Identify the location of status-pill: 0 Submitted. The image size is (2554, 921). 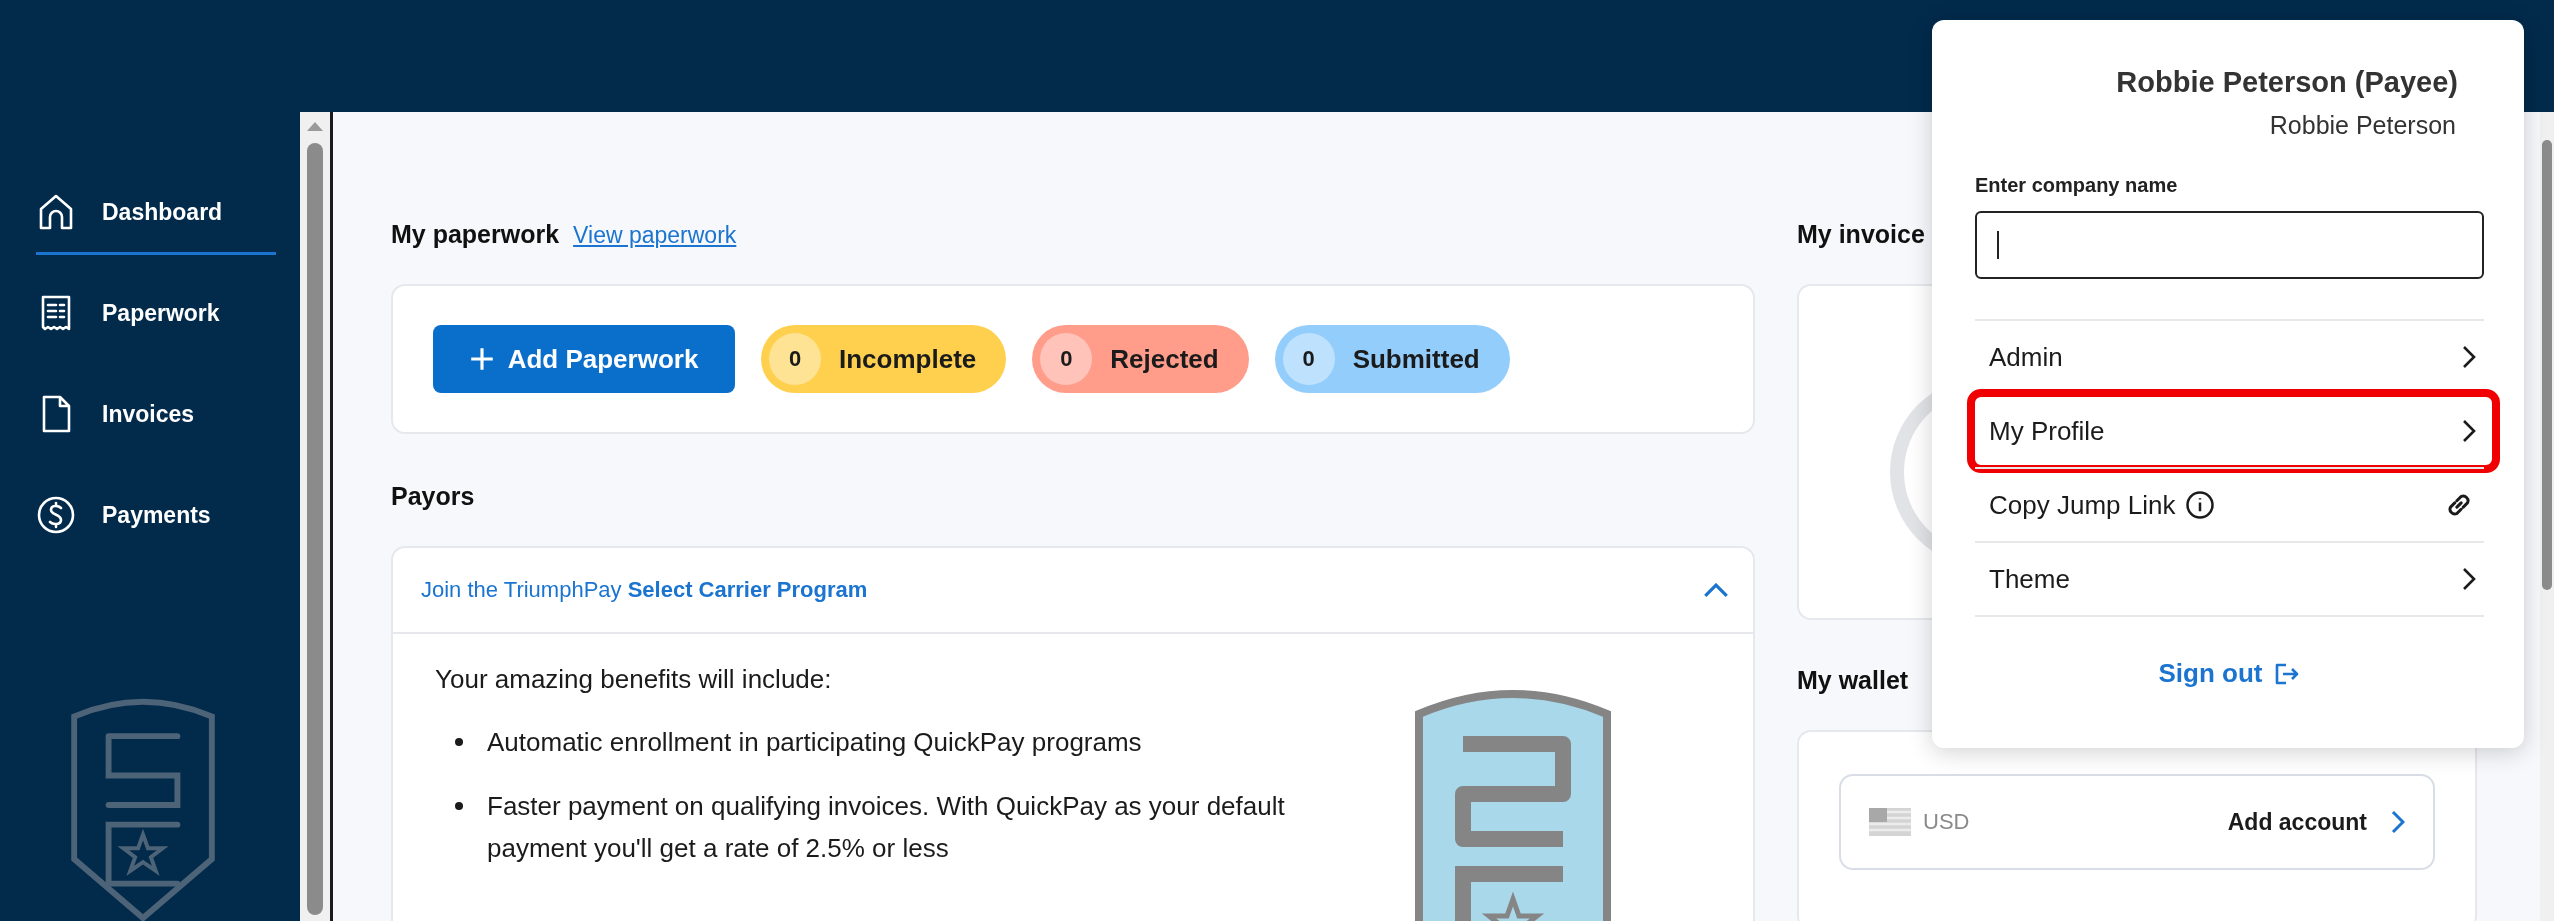
(1392, 359).